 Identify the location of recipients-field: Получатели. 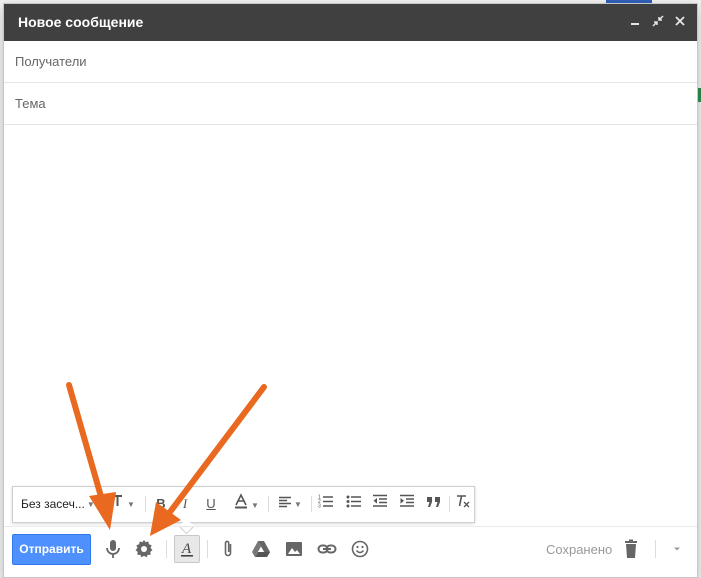
(350, 62).